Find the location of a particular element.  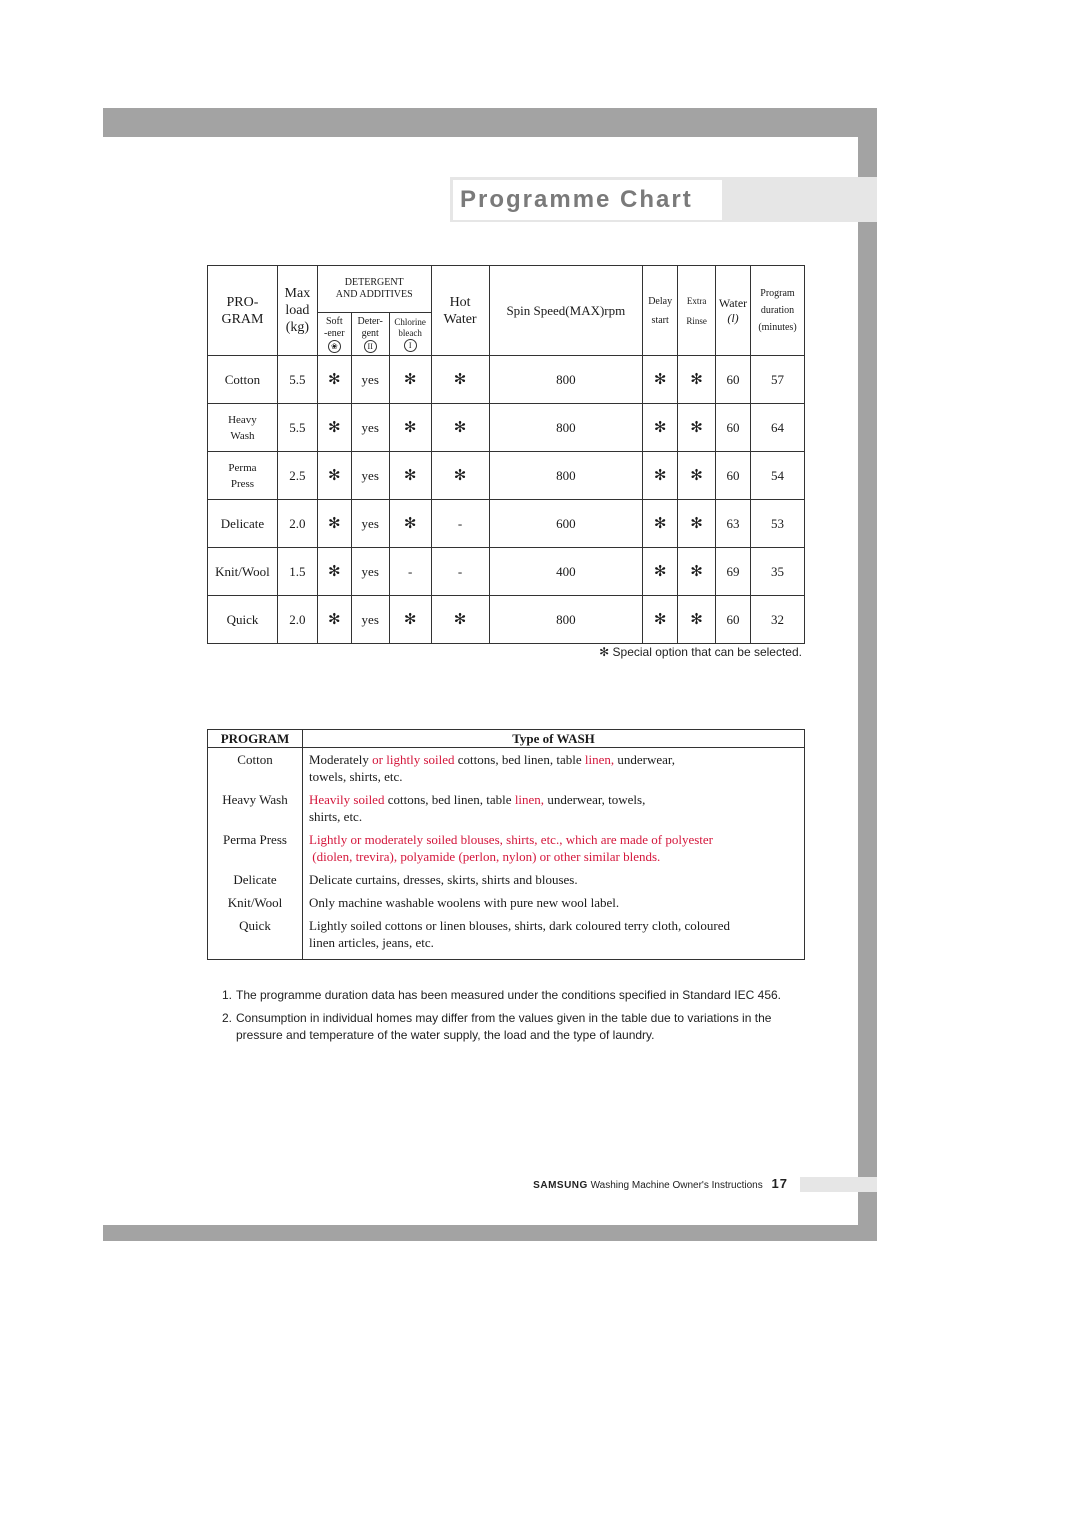

special-option-footnote: ✻ Special option that can be selected. is located at coordinates (700, 652).